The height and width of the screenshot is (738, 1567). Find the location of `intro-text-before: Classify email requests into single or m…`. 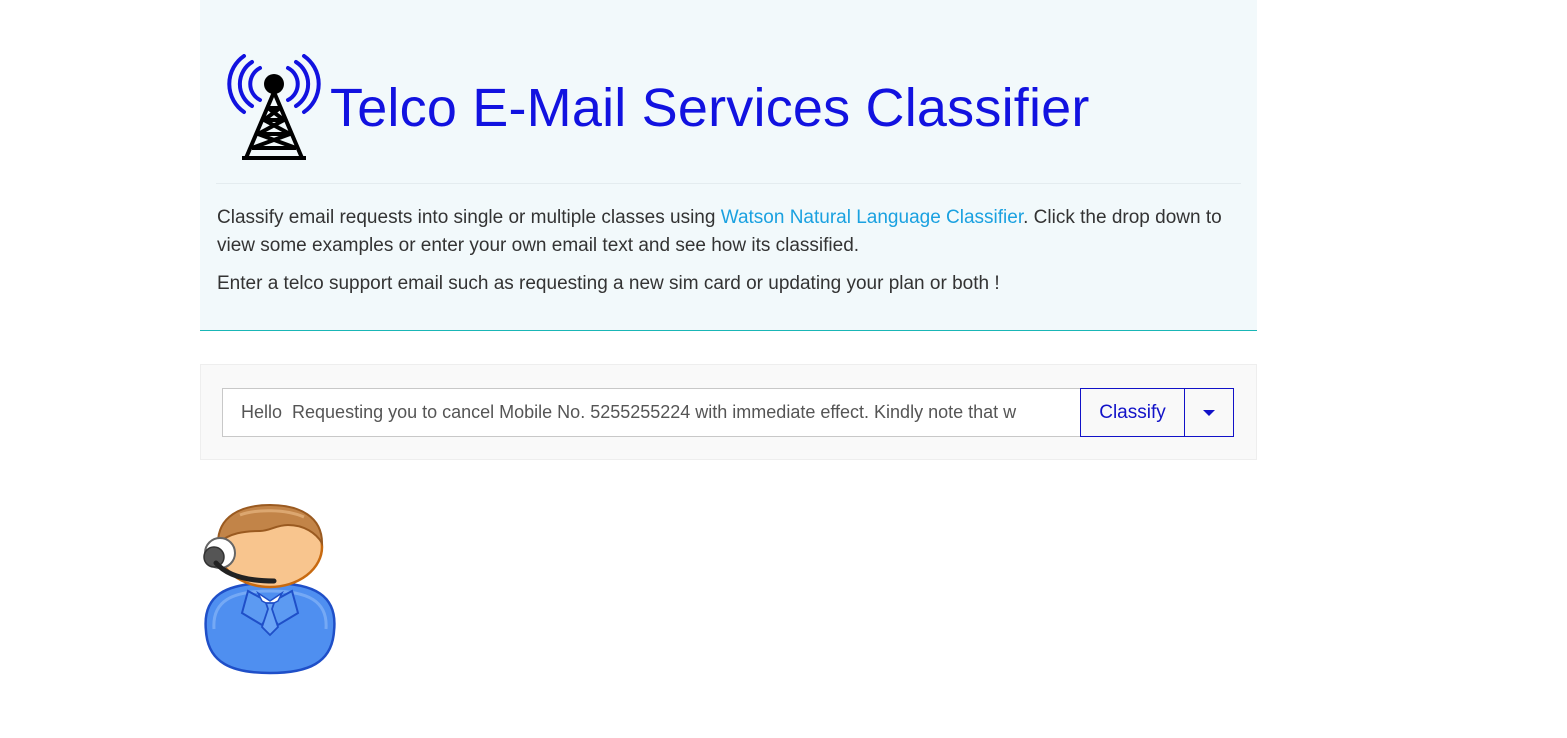

intro-text-before: Classify email requests into single or m… is located at coordinates (469, 217).